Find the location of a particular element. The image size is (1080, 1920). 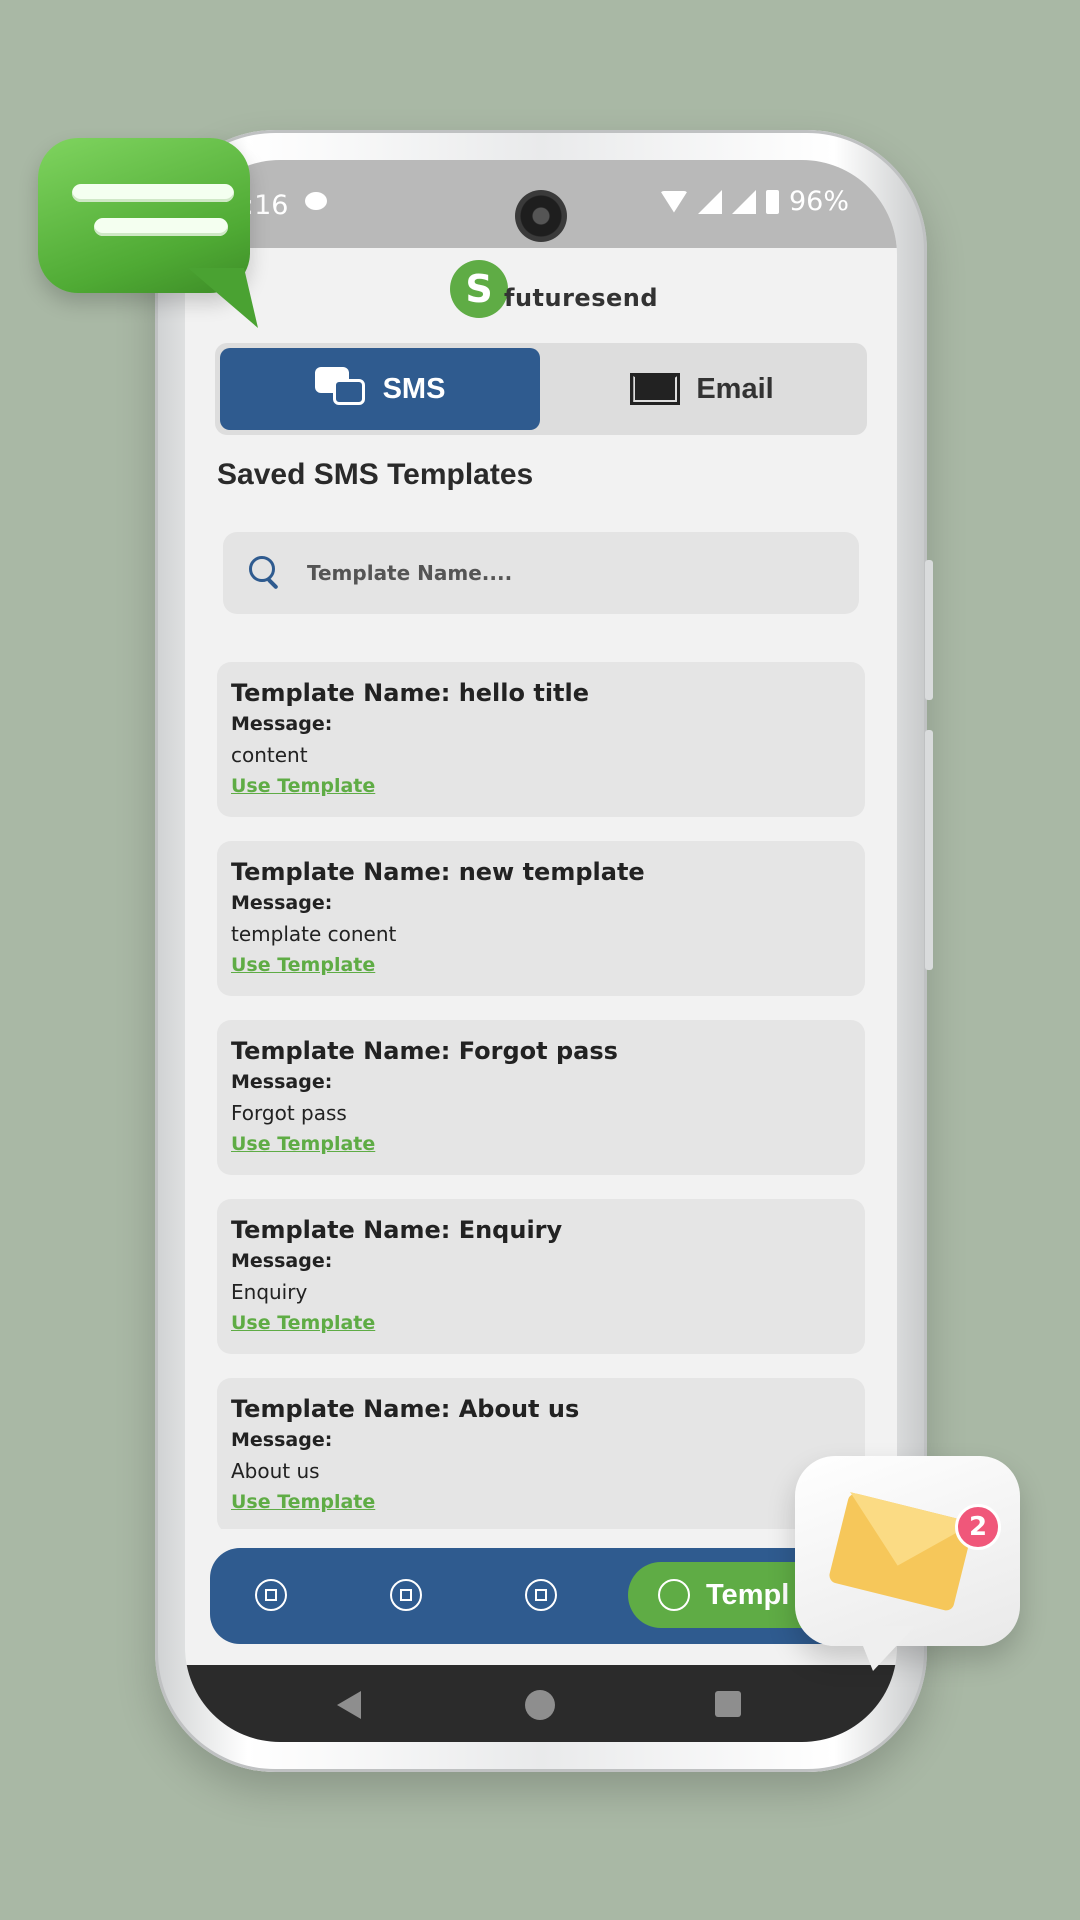

app-logo: S futuresend is located at coordinates (554, 292).